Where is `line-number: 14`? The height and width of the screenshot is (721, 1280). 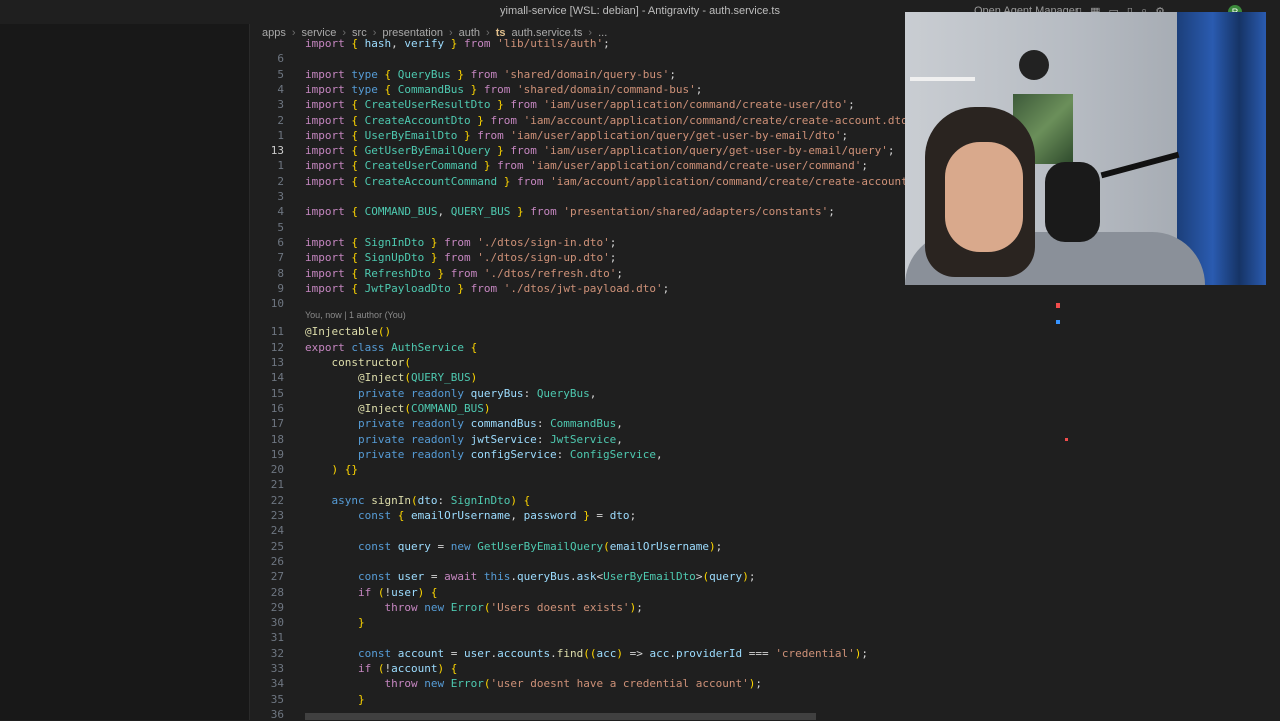
line-number: 14 is located at coordinates (277, 378).